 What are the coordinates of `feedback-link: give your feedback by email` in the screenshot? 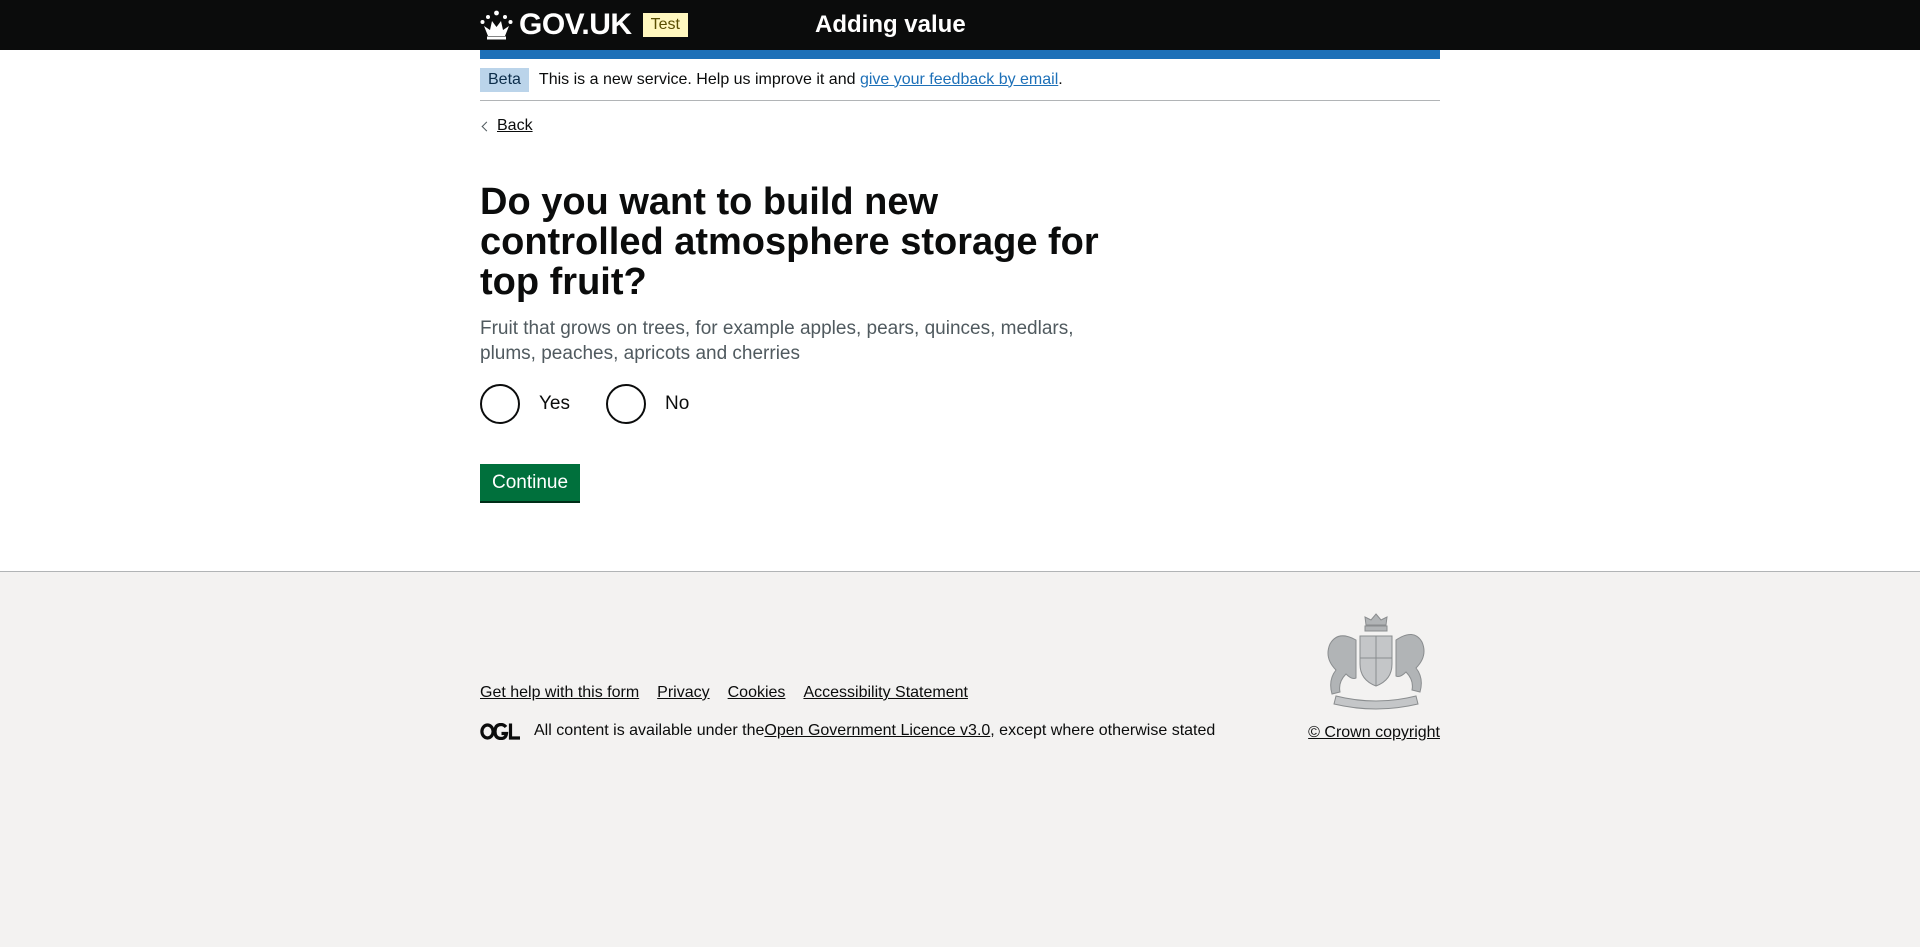 It's located at (959, 79).